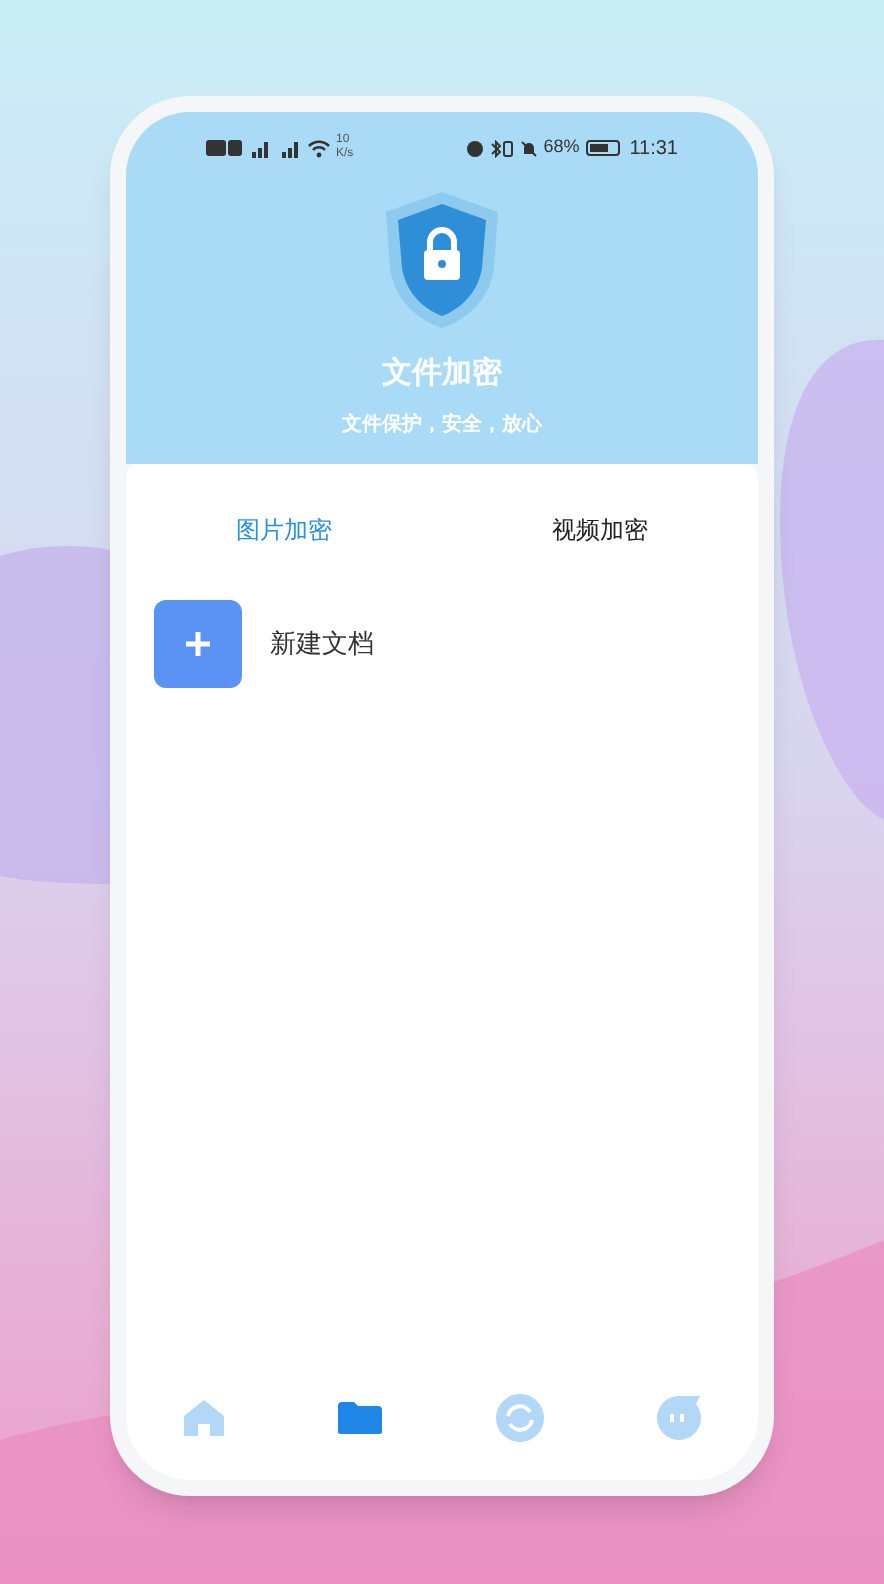 Image resolution: width=884 pixels, height=1584 pixels. I want to click on battery-percent: 68%, so click(561, 147).